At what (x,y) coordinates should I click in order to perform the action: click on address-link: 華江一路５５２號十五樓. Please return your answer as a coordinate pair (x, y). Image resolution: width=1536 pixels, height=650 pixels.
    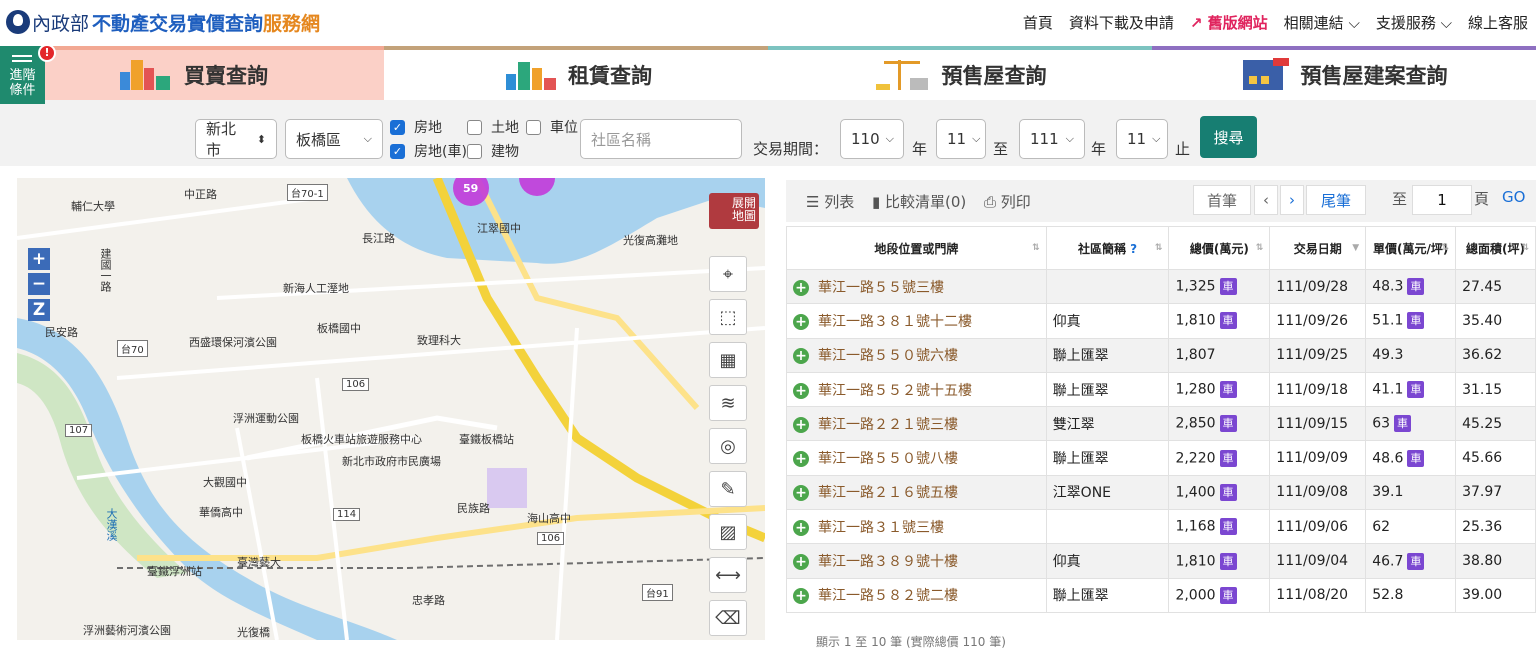
    Looking at the image, I should click on (895, 391).